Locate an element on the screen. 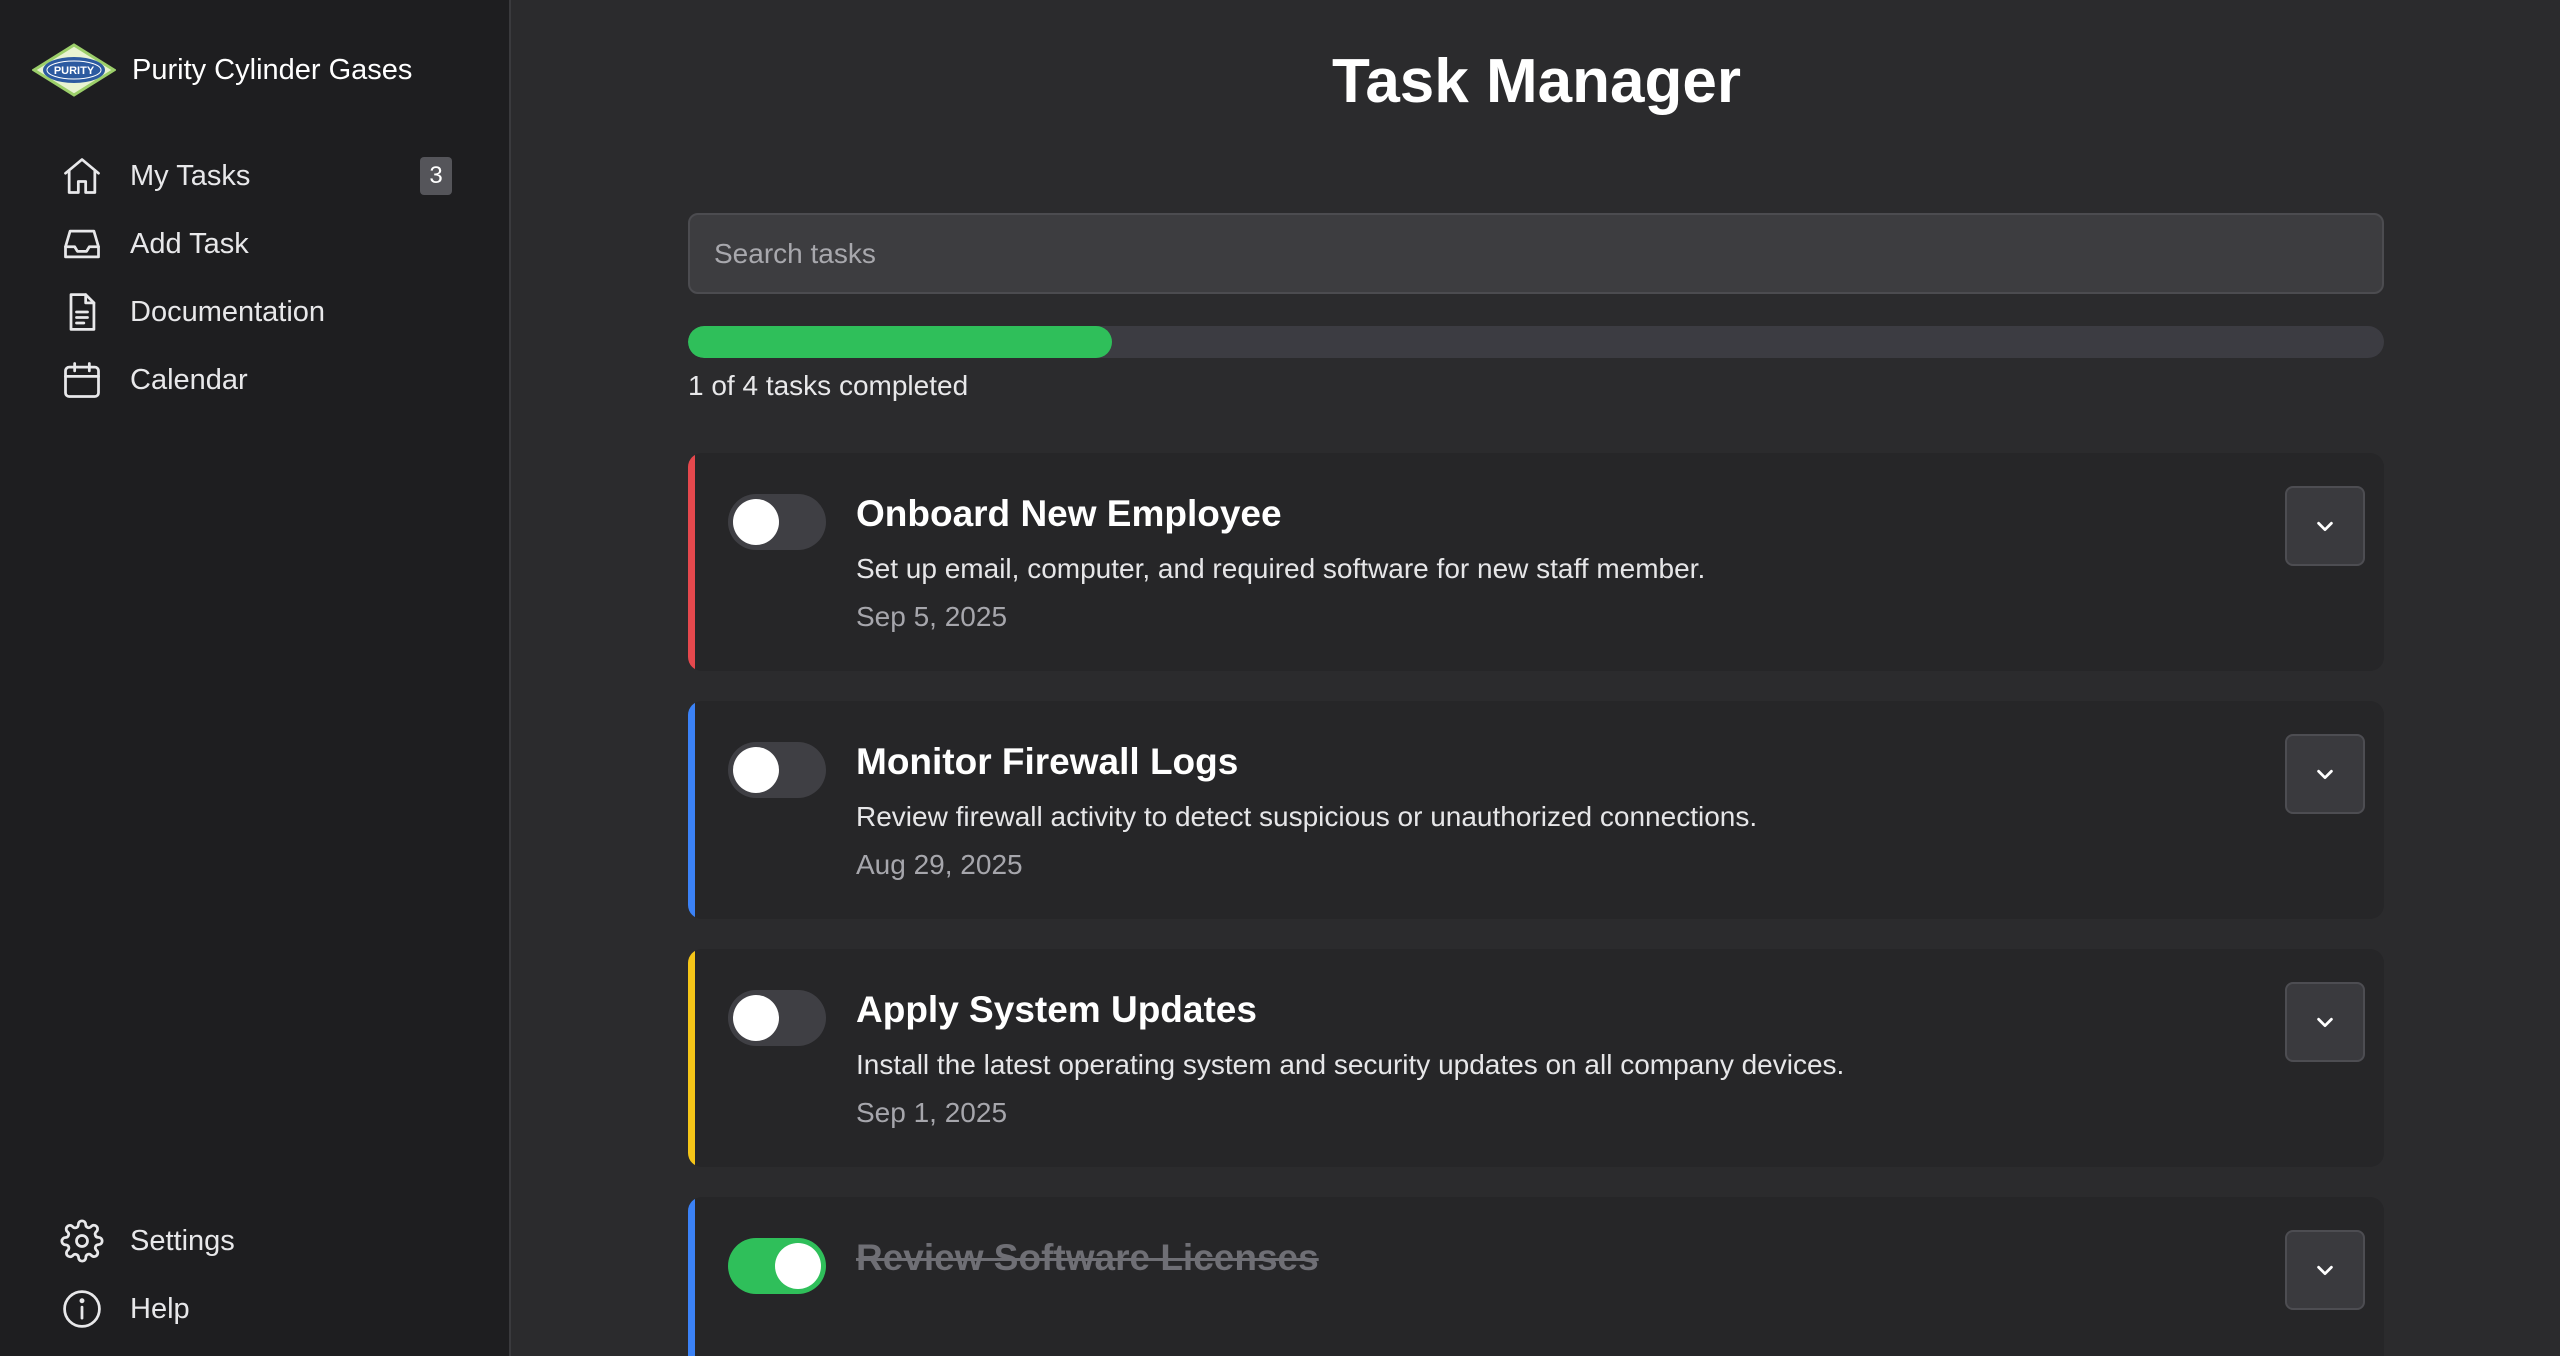 The width and height of the screenshot is (2560, 1356). logo-text: PURITY is located at coordinates (74, 71).